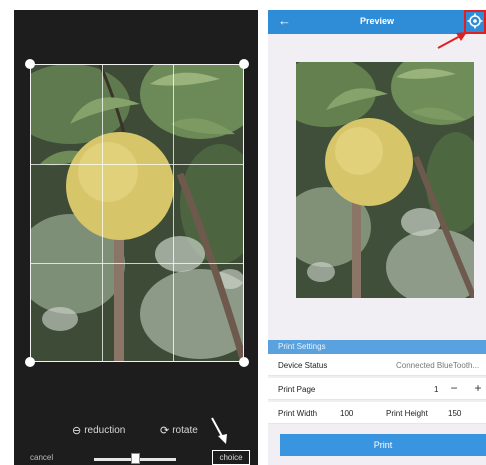 This screenshot has width=486, height=465. What do you see at coordinates (165, 431) in the screenshot?
I see `rotate-icon: ⟳` at bounding box center [165, 431].